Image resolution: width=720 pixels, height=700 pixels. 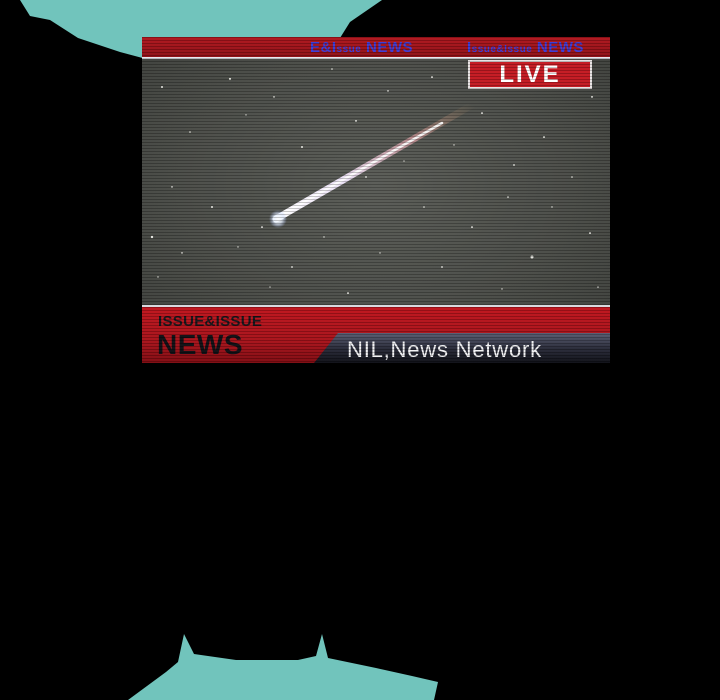 What do you see at coordinates (530, 74) in the screenshot?
I see `live-badge: LIVE` at bounding box center [530, 74].